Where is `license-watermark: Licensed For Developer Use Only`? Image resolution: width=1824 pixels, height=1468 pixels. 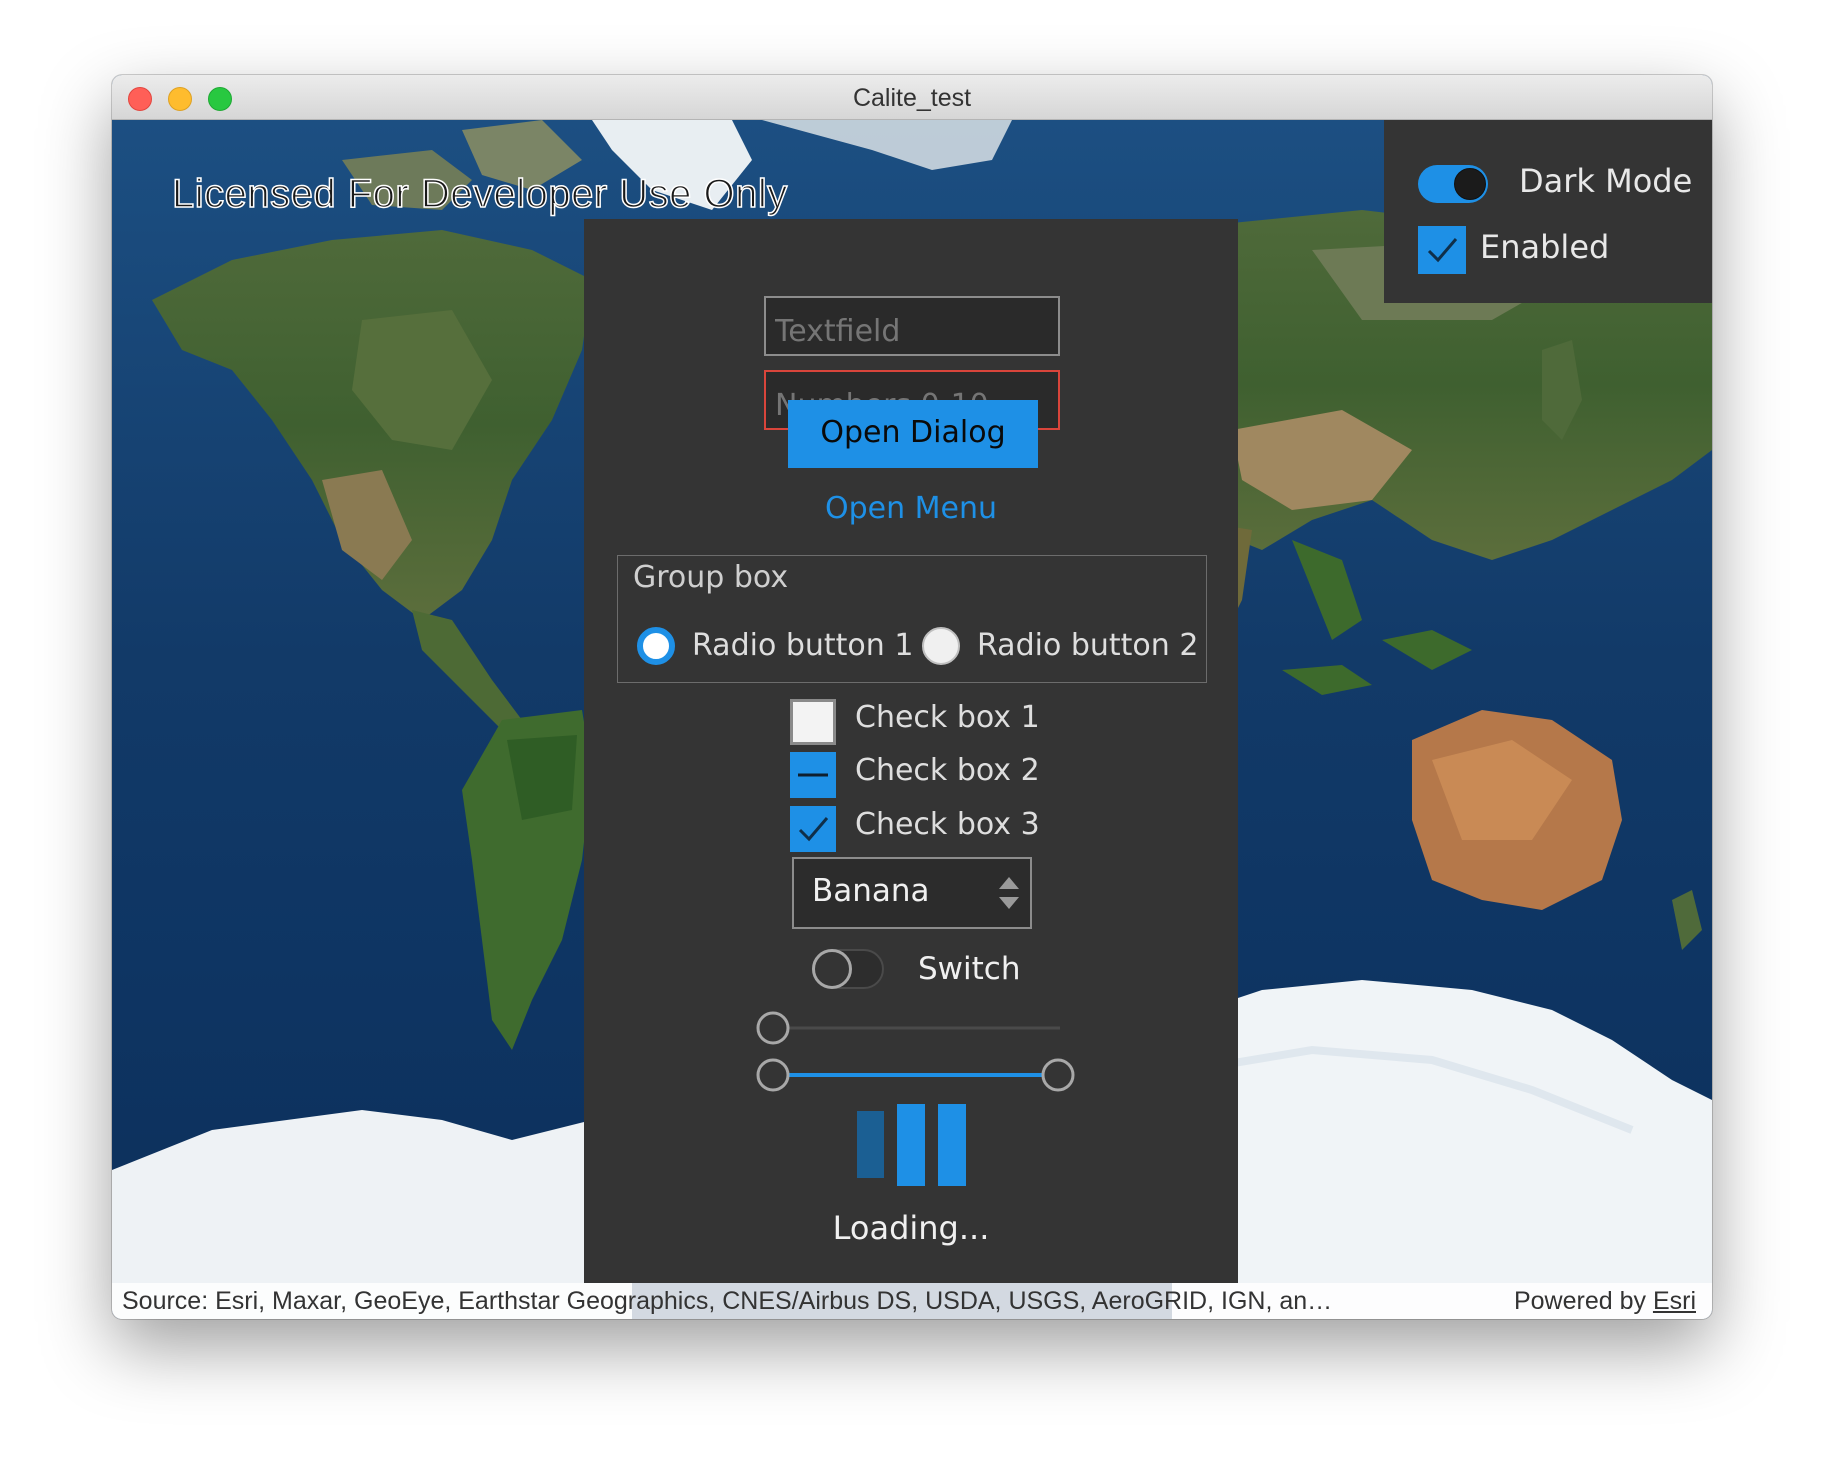
license-watermark: Licensed For Developer Use Only is located at coordinates (479, 194).